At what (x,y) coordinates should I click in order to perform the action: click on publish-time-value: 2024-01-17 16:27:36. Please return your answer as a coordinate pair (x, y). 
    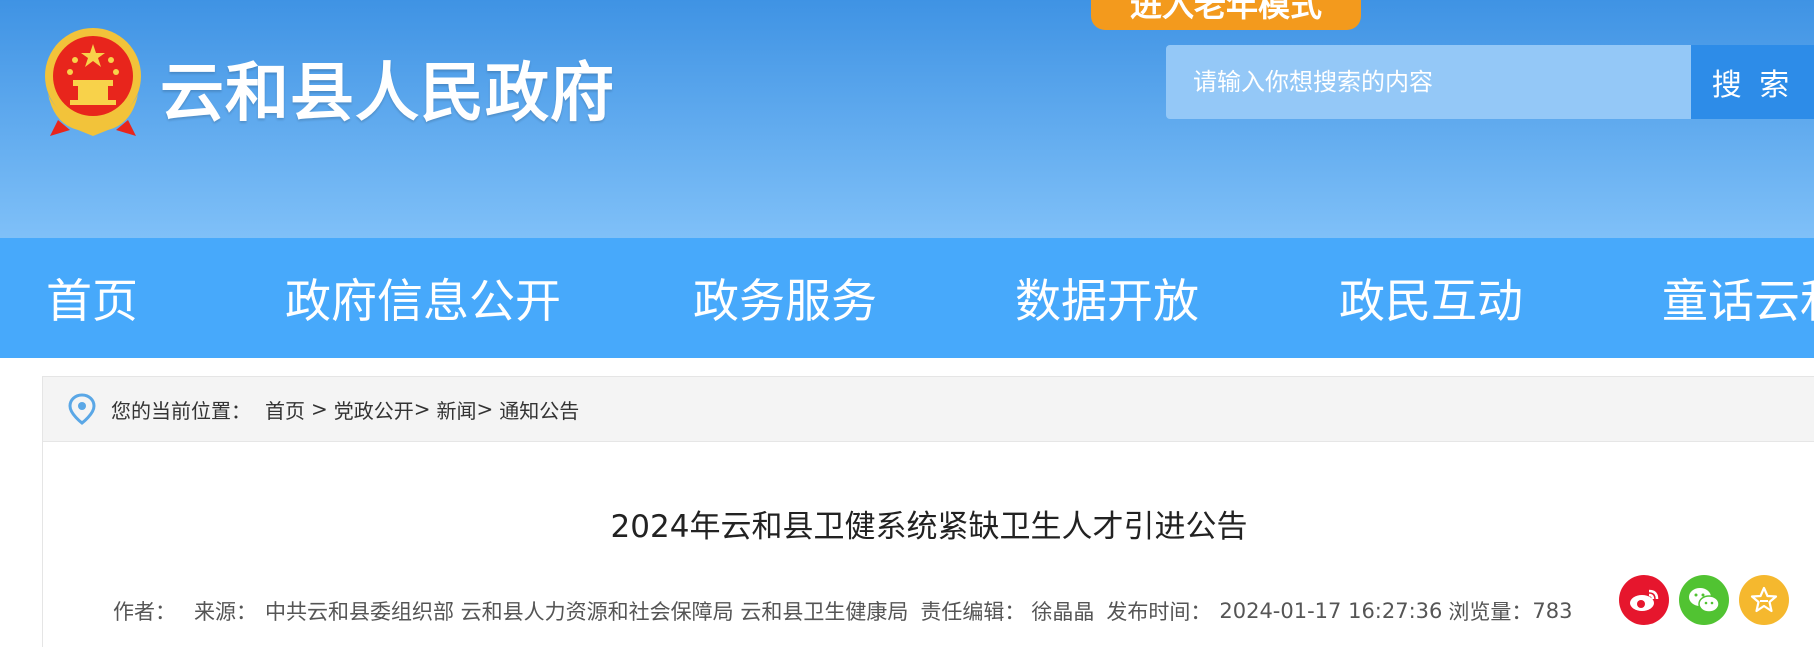
    Looking at the image, I should click on (1331, 611).